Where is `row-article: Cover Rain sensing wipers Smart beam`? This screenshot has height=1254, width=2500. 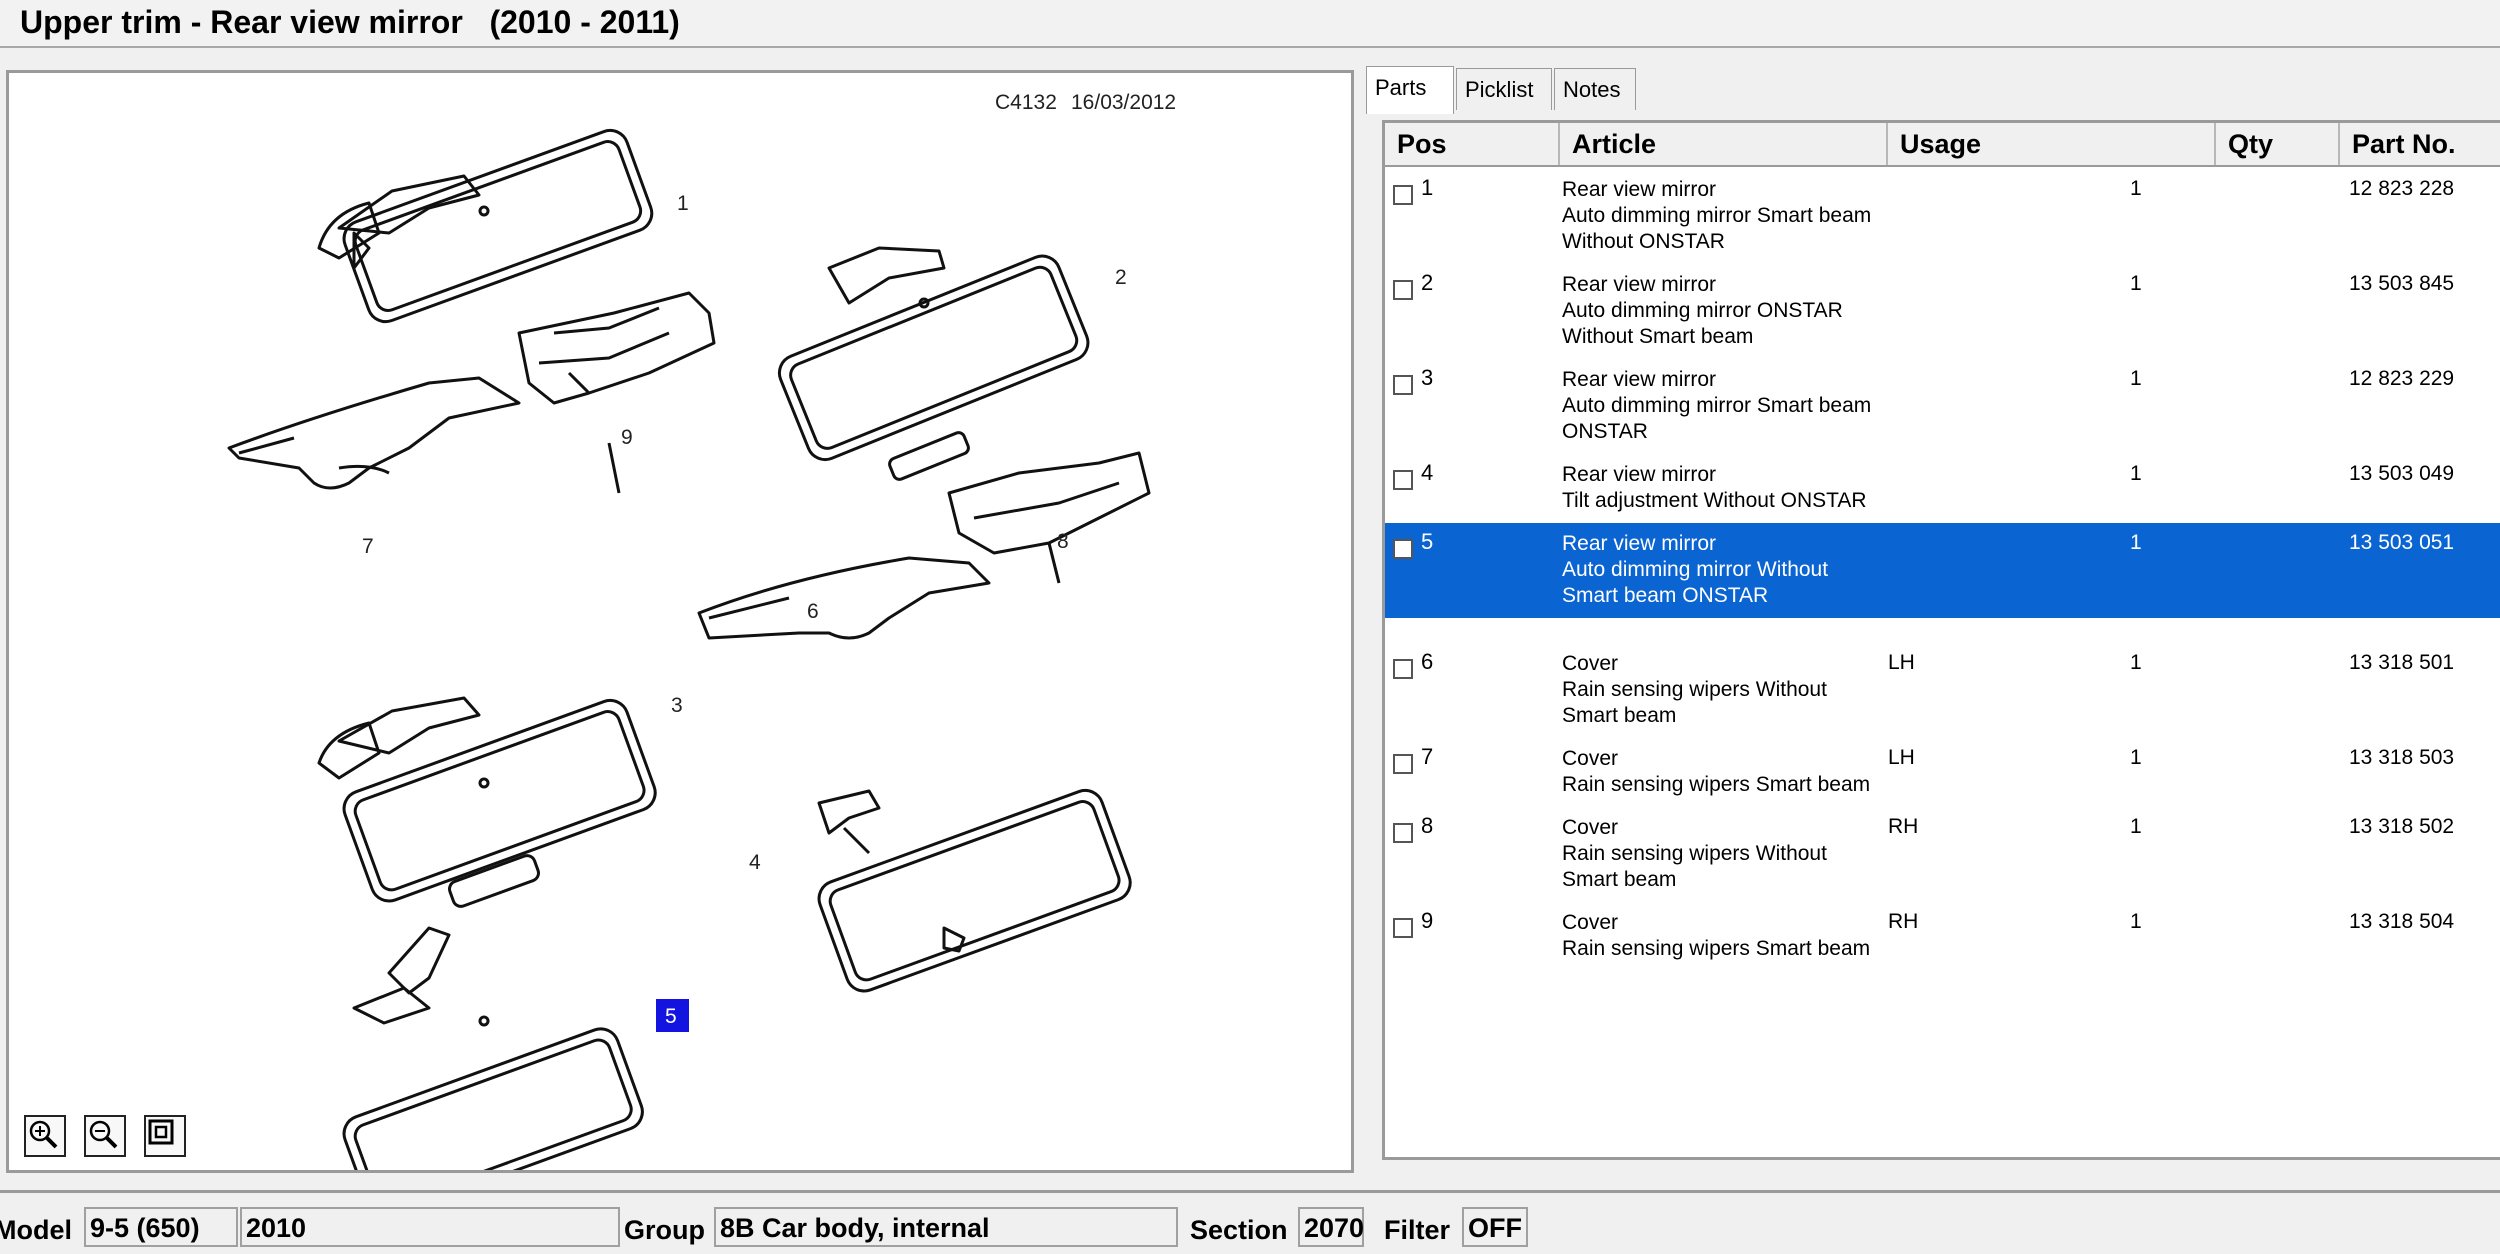 row-article: Cover Rain sensing wipers Smart beam is located at coordinates (1716, 772).